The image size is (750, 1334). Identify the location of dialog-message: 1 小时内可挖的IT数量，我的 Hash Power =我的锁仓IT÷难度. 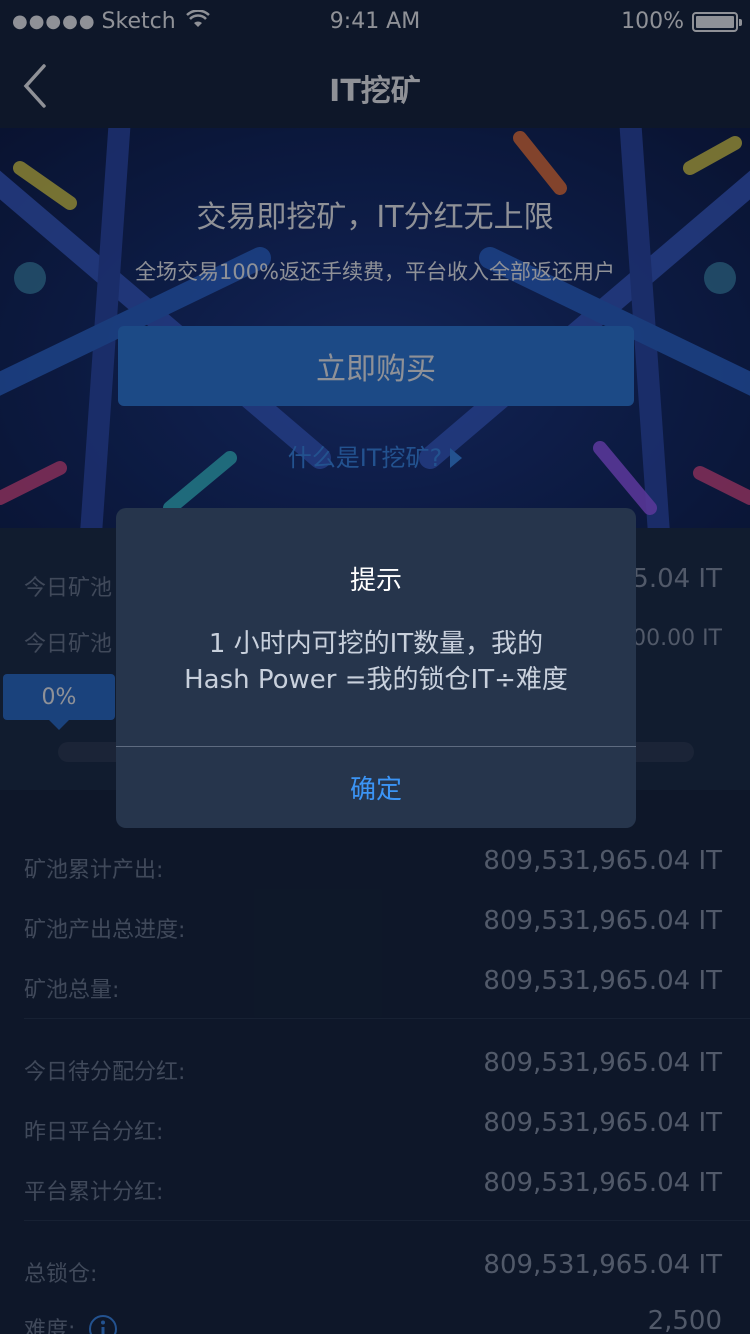
(376, 662).